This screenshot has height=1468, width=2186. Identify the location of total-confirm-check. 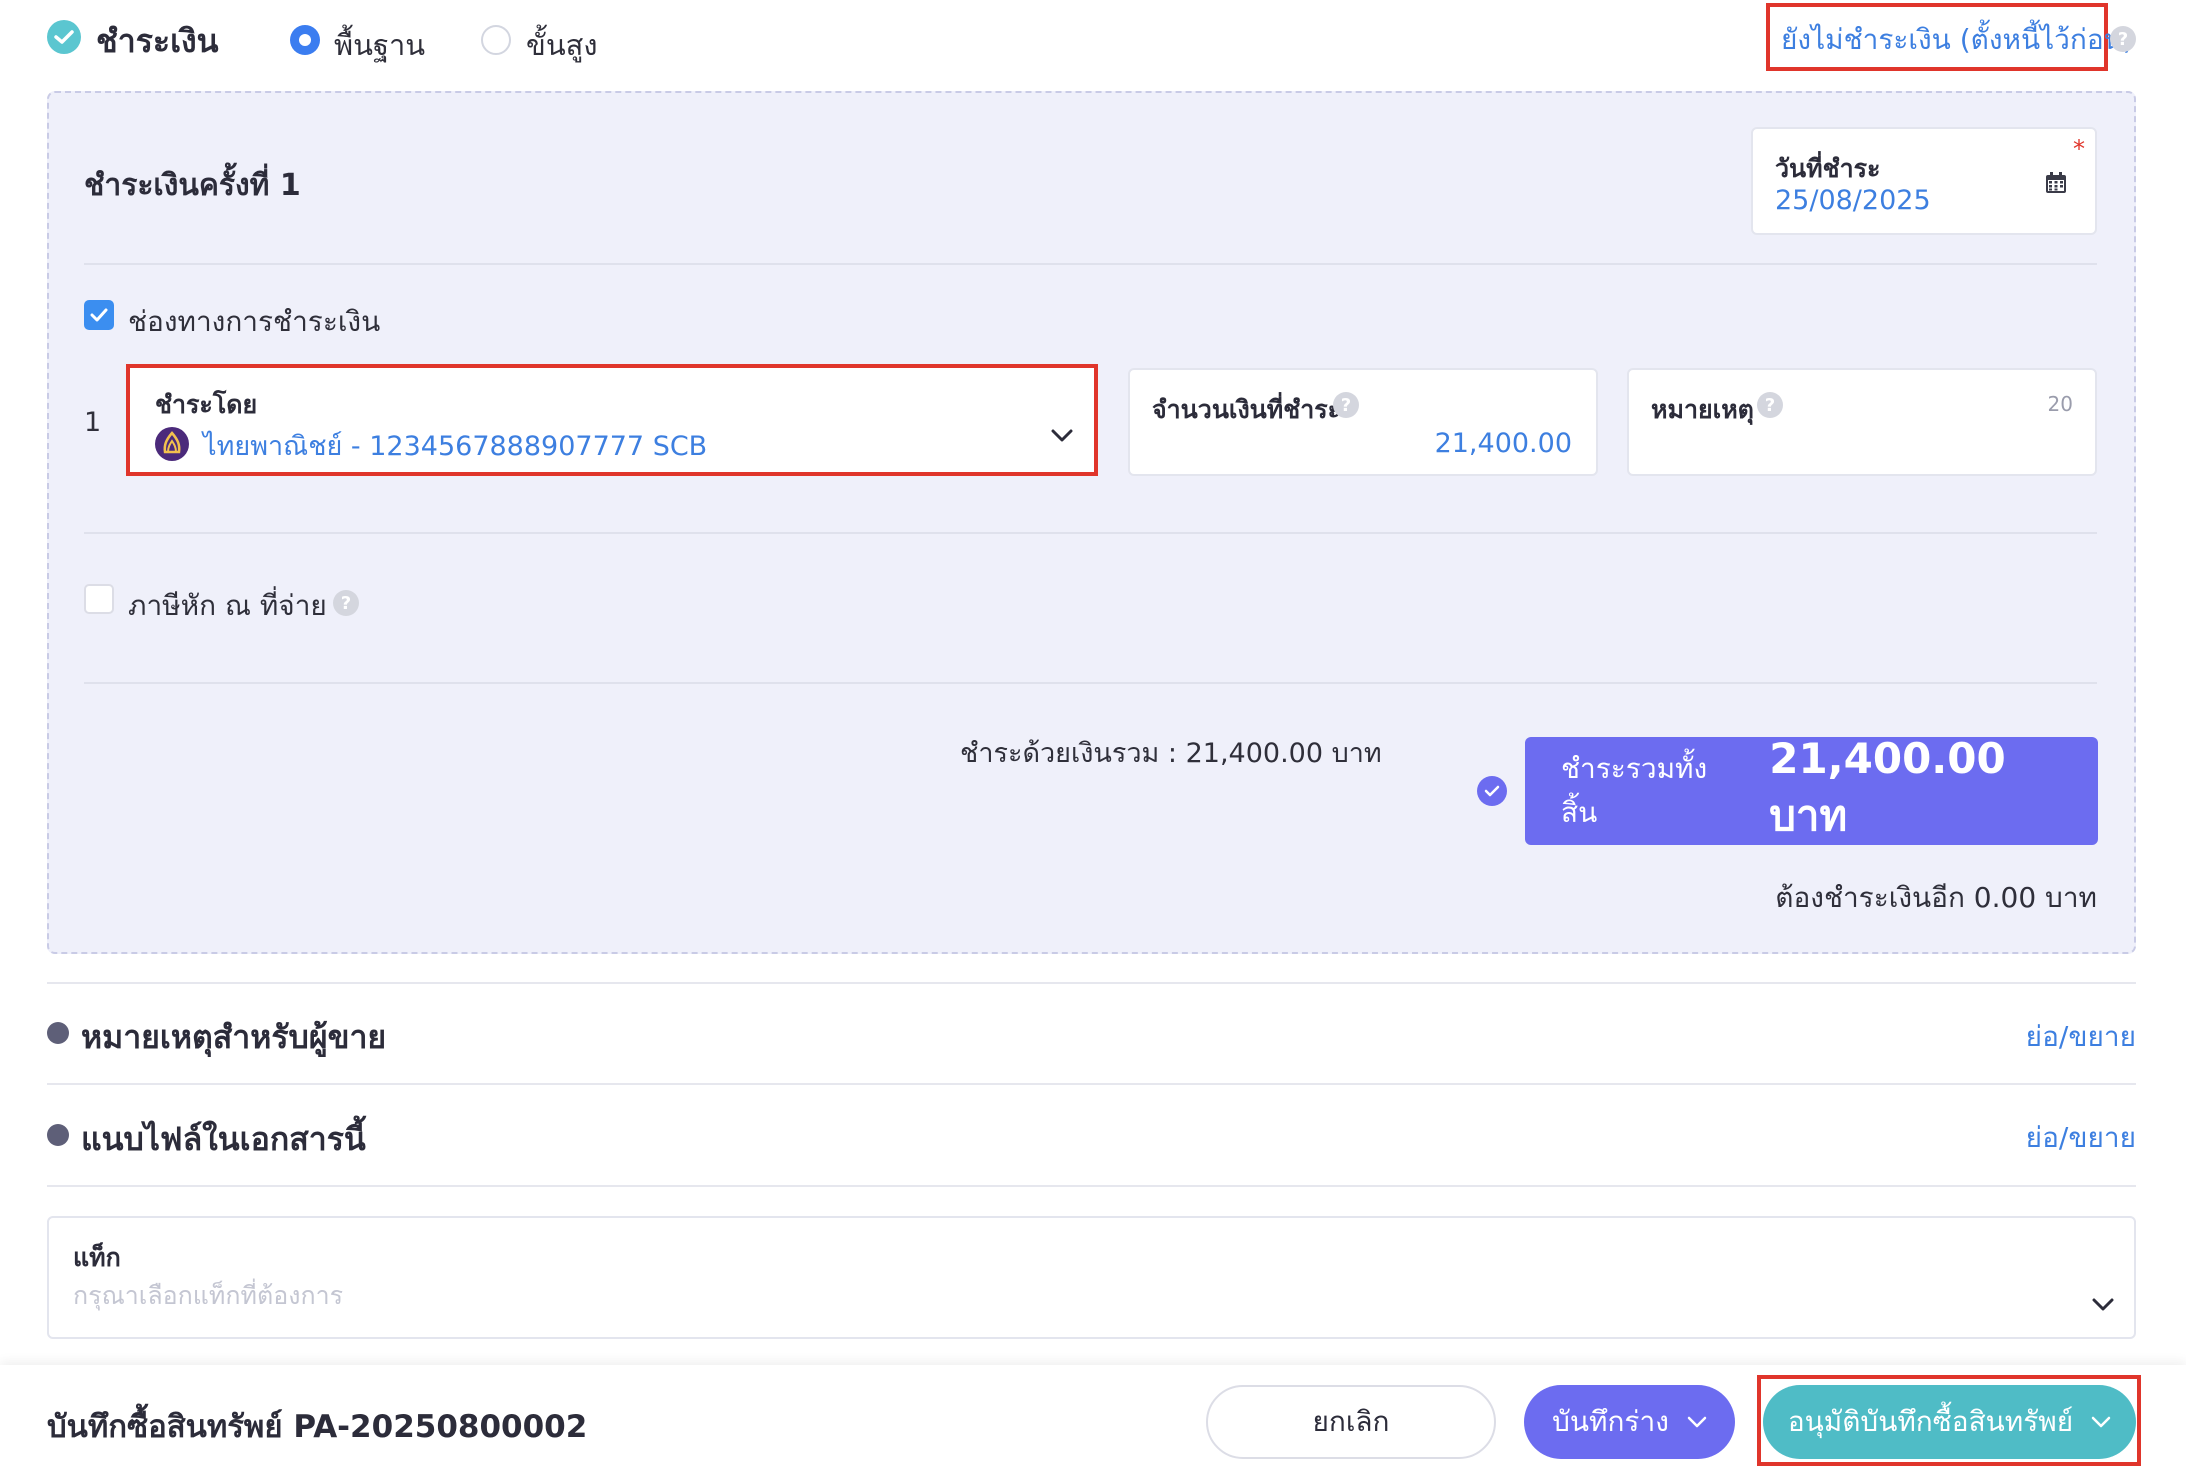
(1492, 791).